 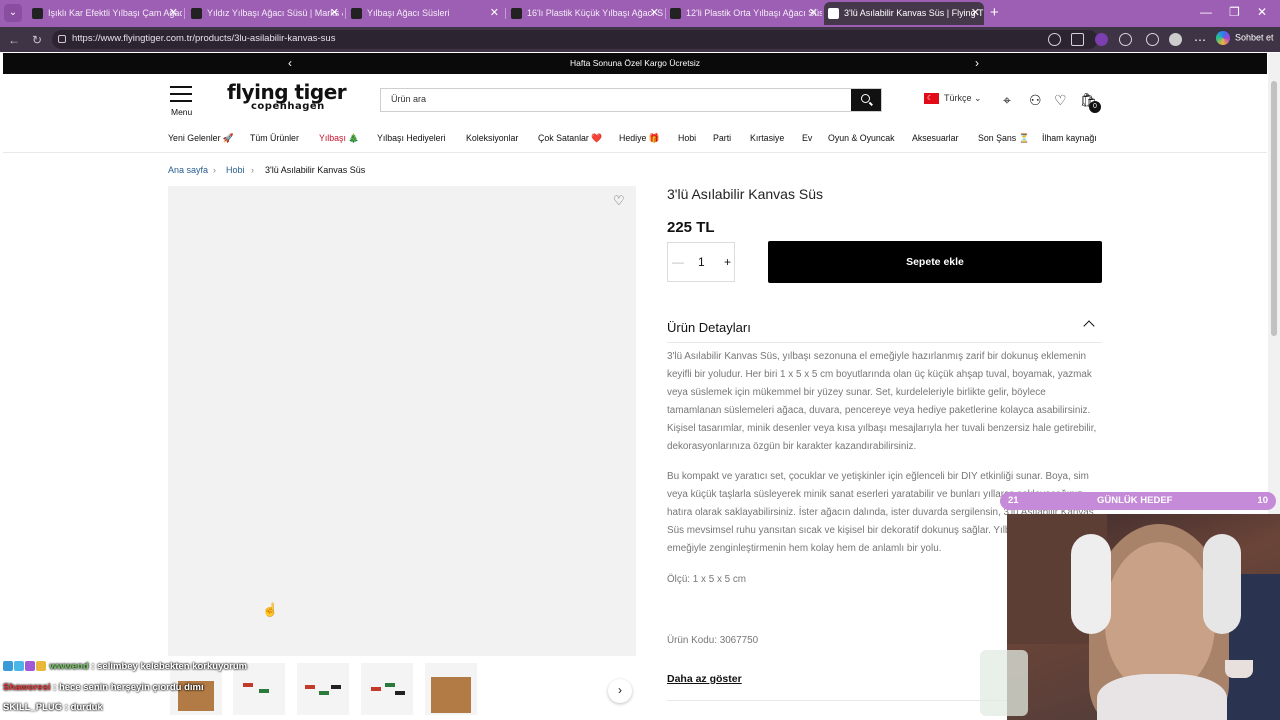 What do you see at coordinates (935, 262) in the screenshot?
I see `add-to-cart-button: Sepete ekle` at bounding box center [935, 262].